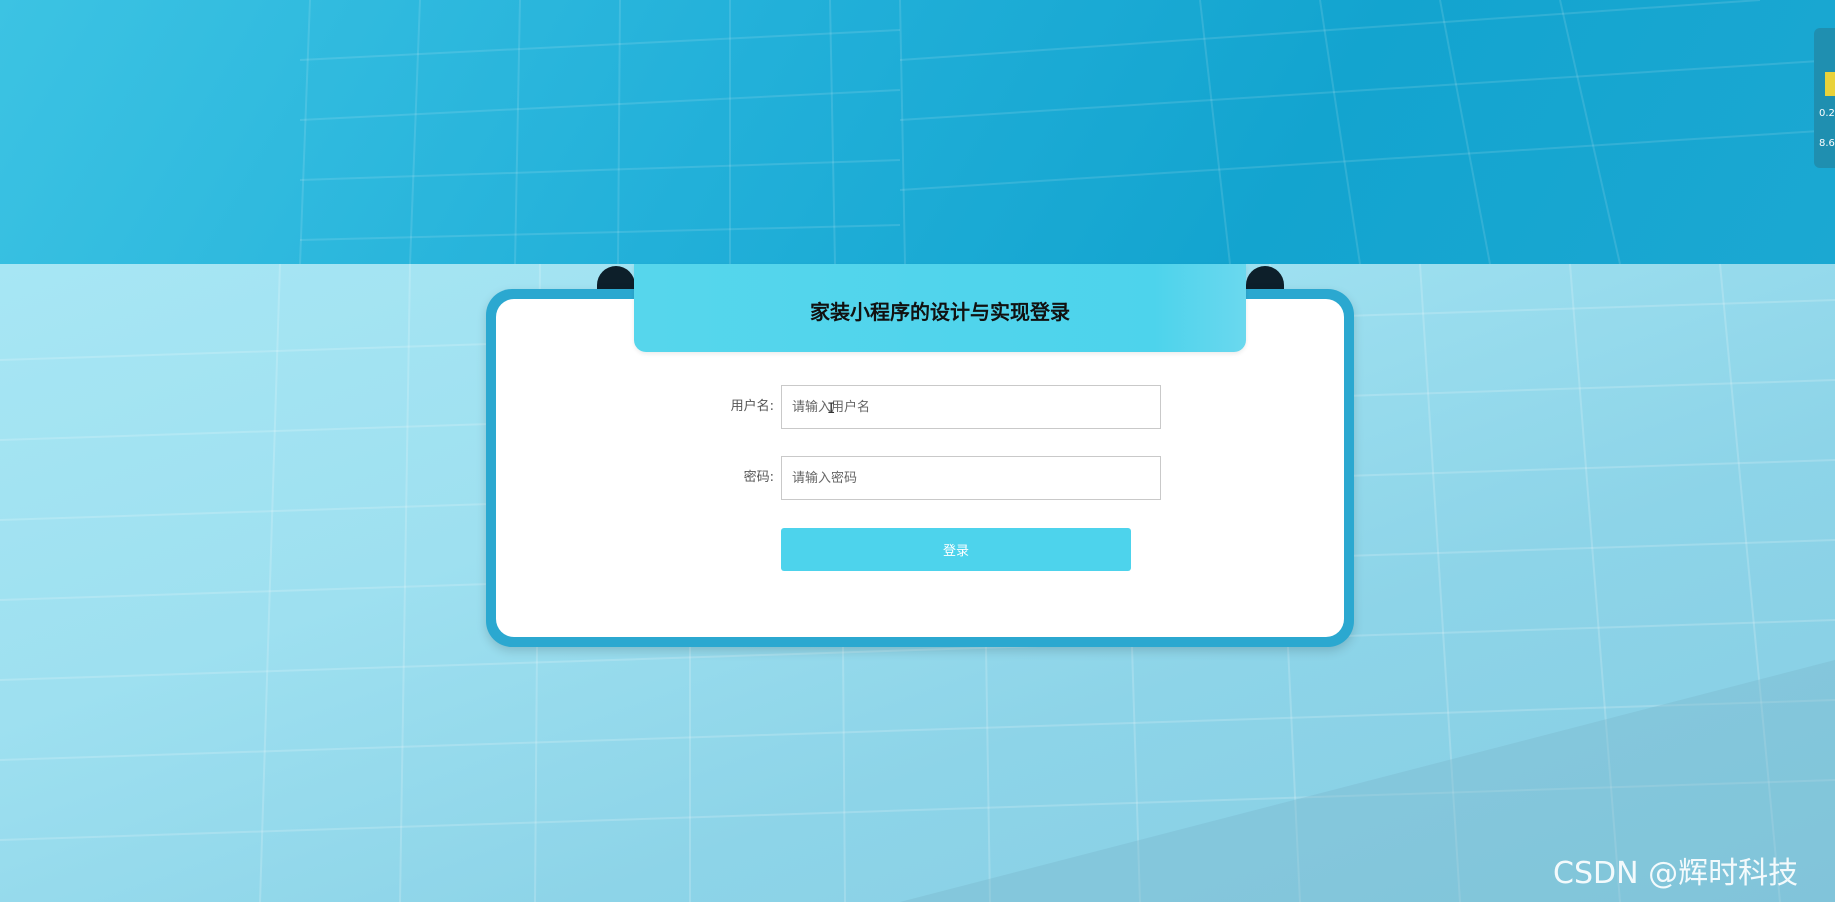 This screenshot has height=902, width=1835. Describe the element at coordinates (1676, 873) in the screenshot. I see `watermark: CSDN @辉时科技` at that location.